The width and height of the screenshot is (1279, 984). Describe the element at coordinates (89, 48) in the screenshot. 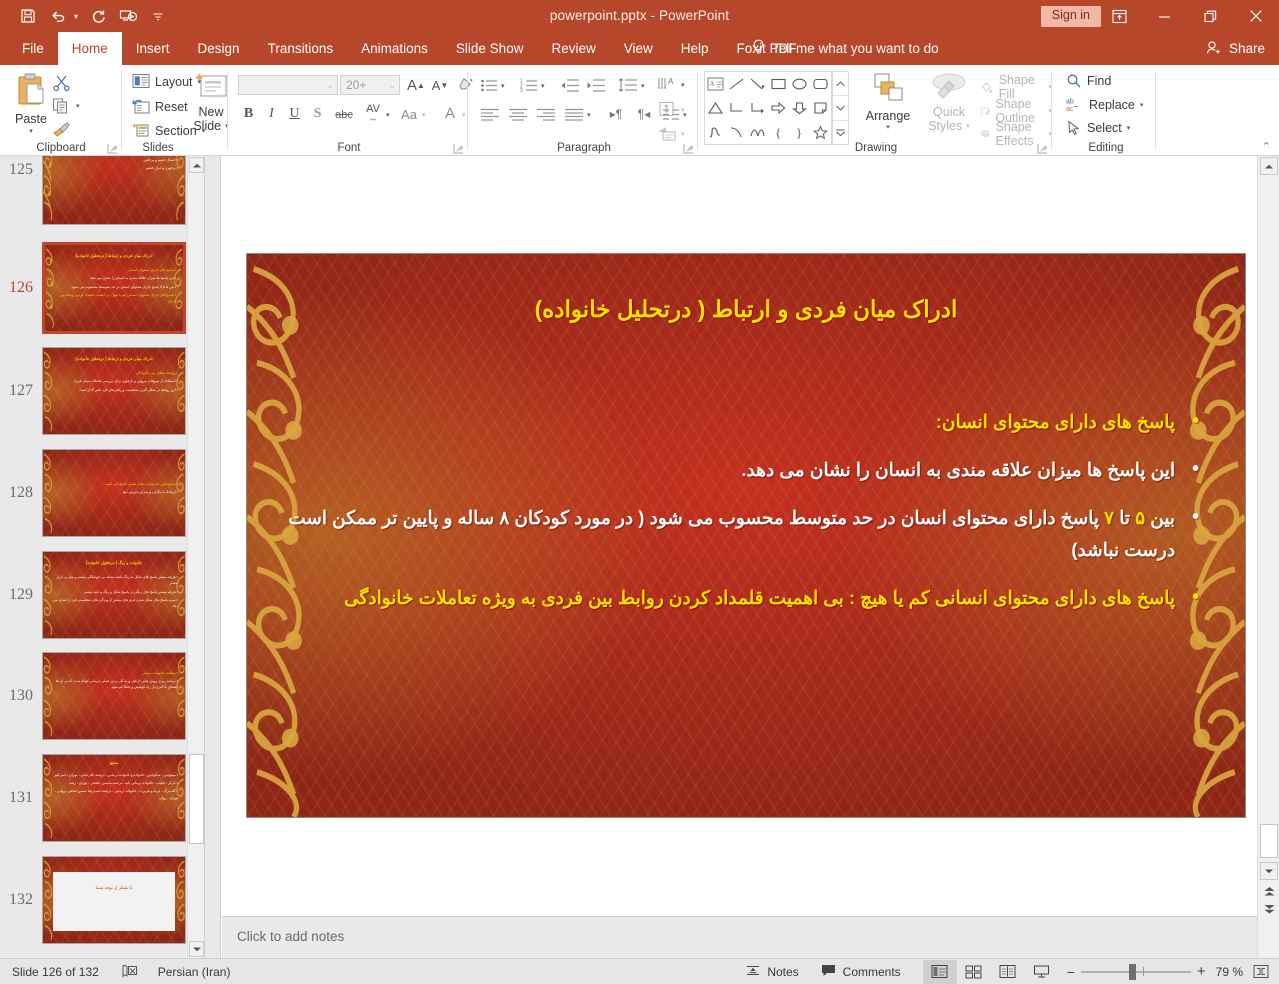

I see `tab-home: Home` at that location.